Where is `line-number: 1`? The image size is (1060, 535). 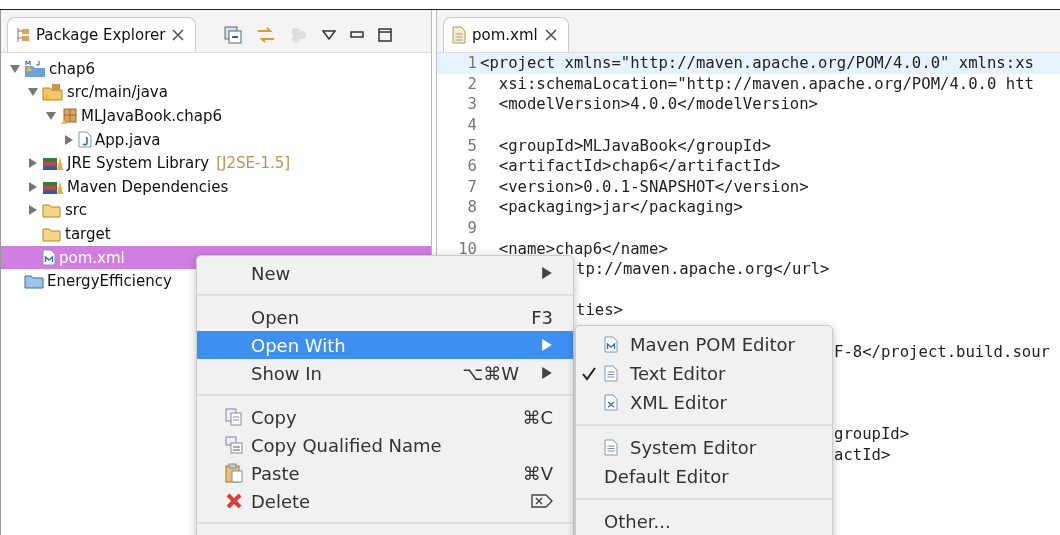
line-number: 1 is located at coordinates (472, 63).